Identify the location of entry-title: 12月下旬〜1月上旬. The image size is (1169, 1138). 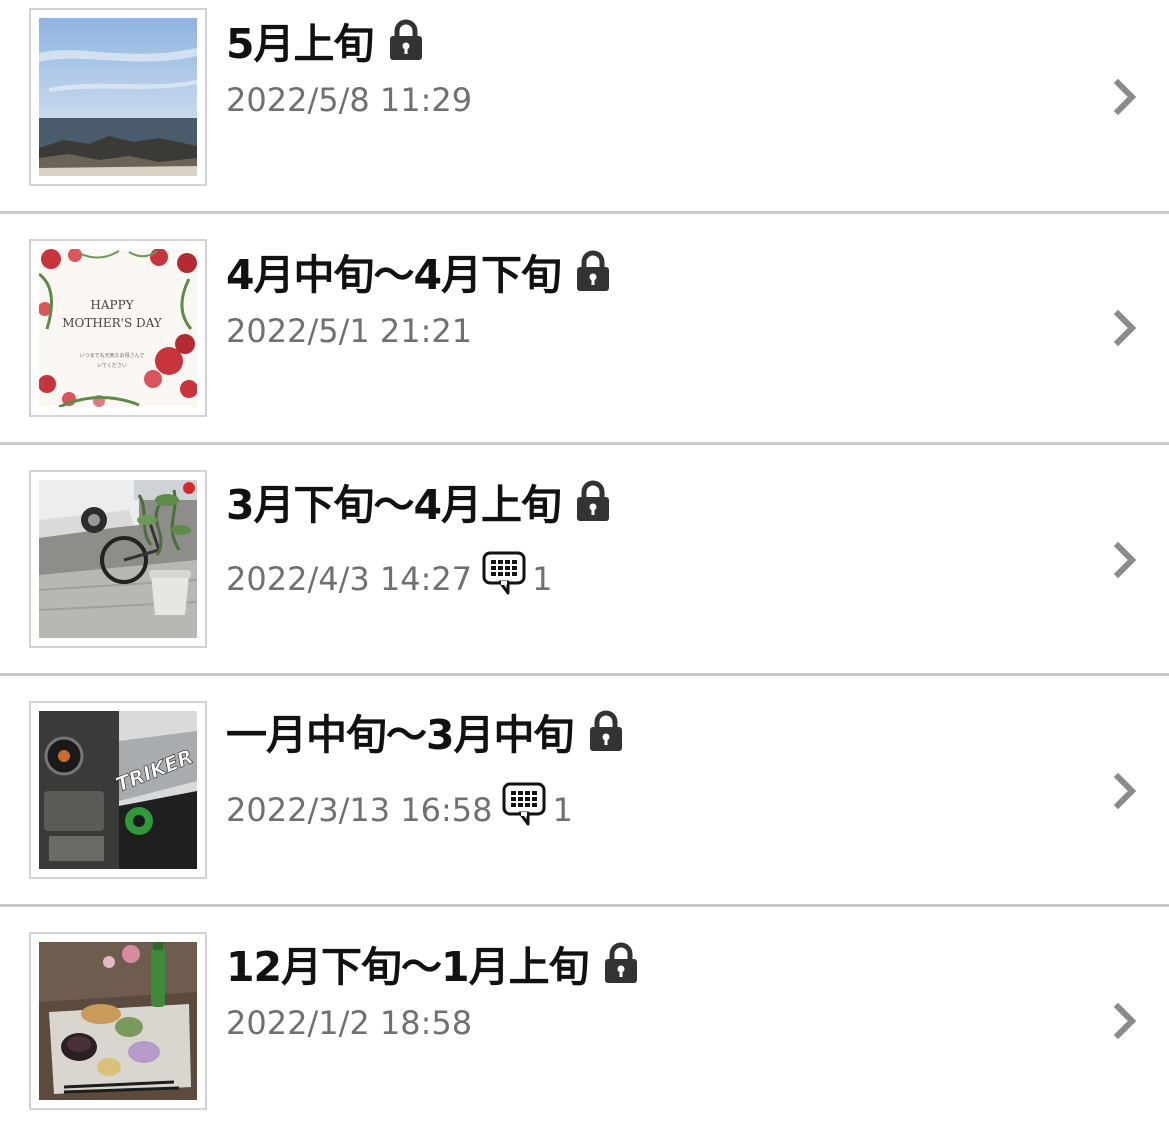
(432, 963).